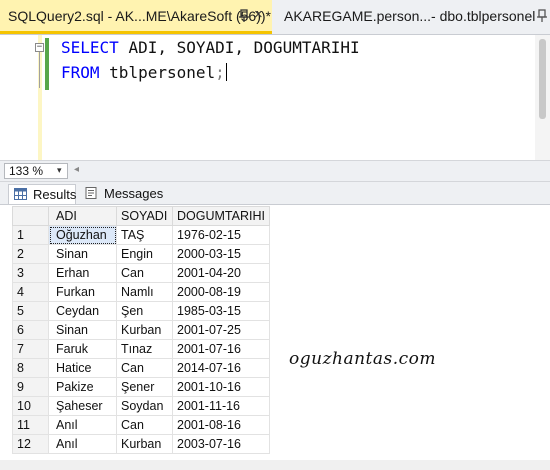  What do you see at coordinates (275, 465) in the screenshot?
I see `results-scrollbar` at bounding box center [275, 465].